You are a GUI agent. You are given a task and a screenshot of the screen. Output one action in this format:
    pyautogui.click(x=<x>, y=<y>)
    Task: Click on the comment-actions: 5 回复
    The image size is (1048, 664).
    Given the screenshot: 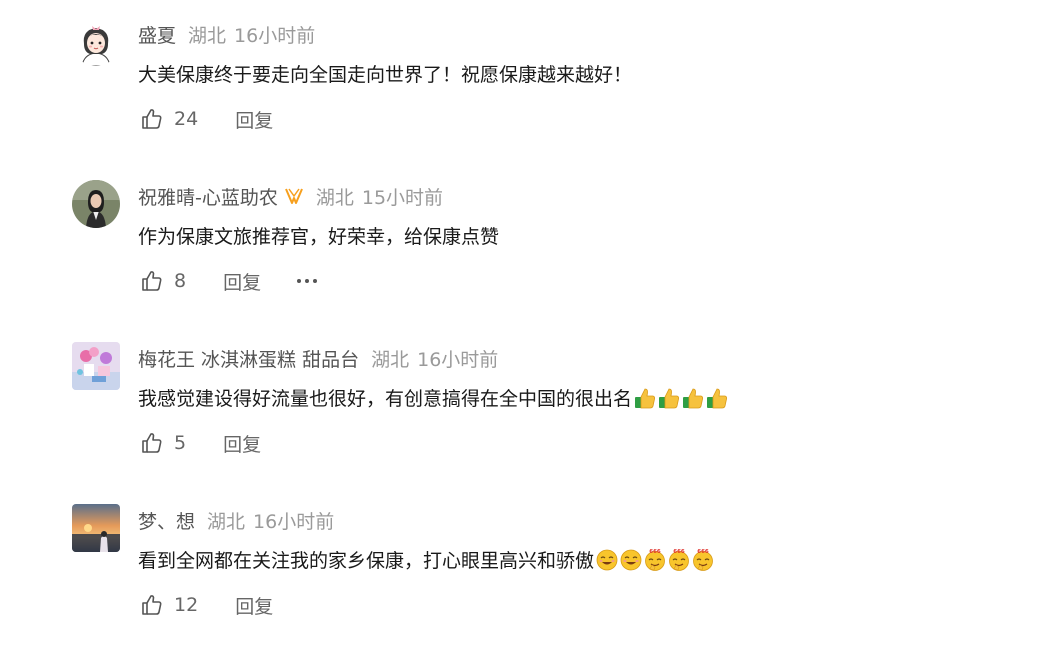 What is the action you would take?
    pyautogui.click(x=200, y=443)
    